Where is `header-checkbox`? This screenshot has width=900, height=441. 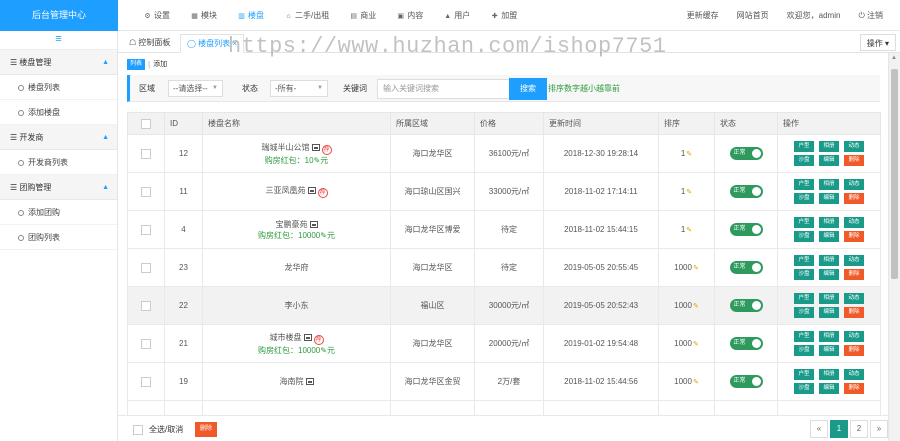 header-checkbox is located at coordinates (146, 123).